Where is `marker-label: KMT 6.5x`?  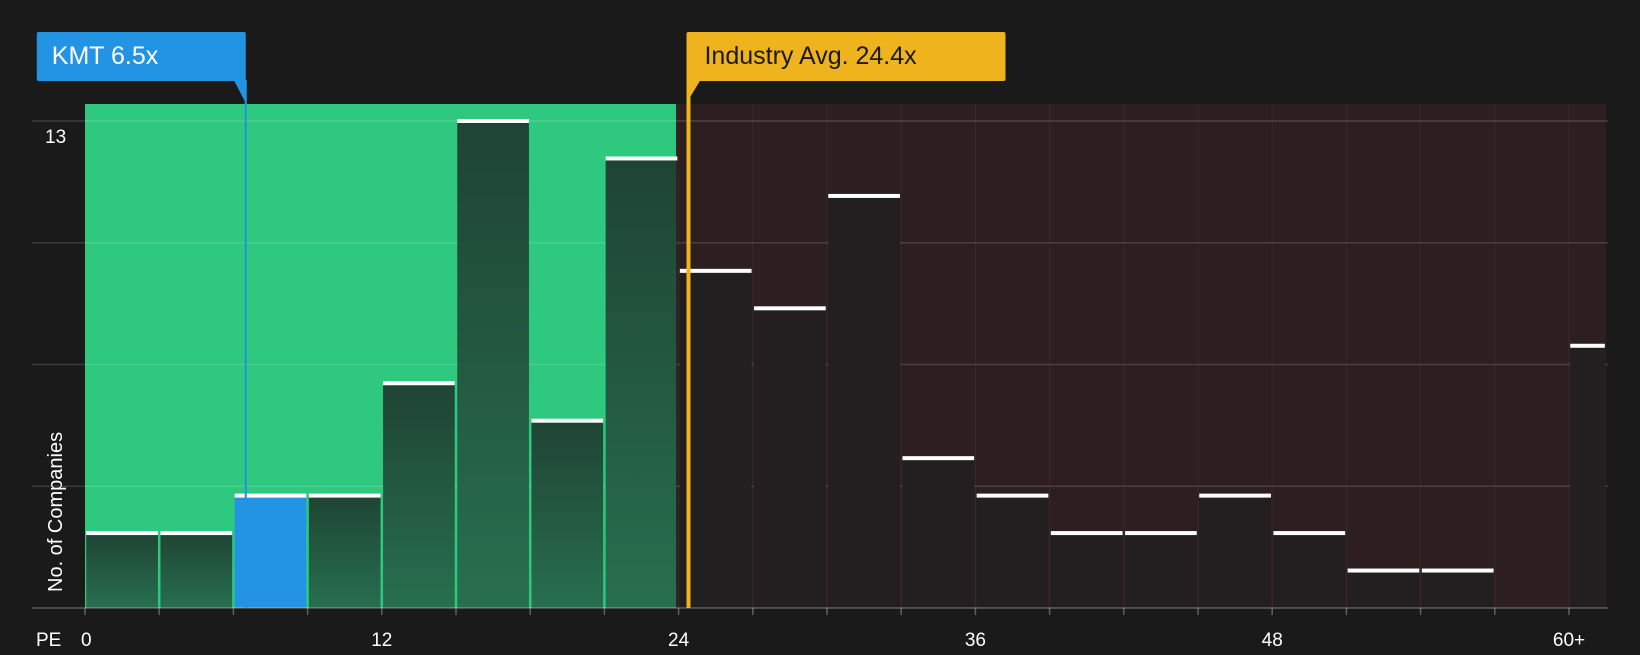 marker-label: KMT 6.5x is located at coordinates (105, 56).